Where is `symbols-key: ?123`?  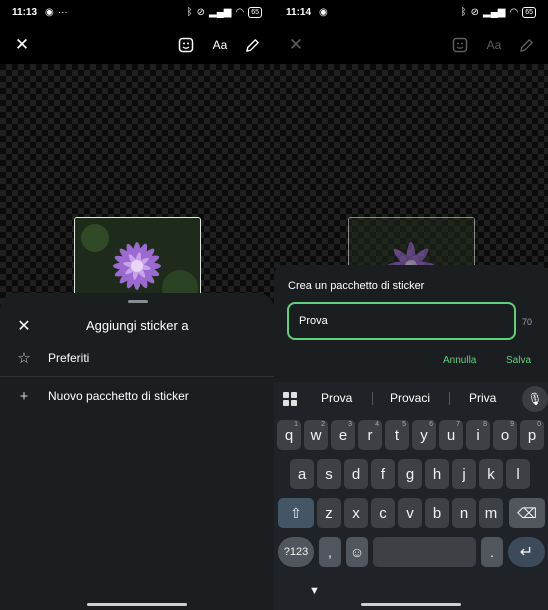
symbols-key: ?123 is located at coordinates (296, 552).